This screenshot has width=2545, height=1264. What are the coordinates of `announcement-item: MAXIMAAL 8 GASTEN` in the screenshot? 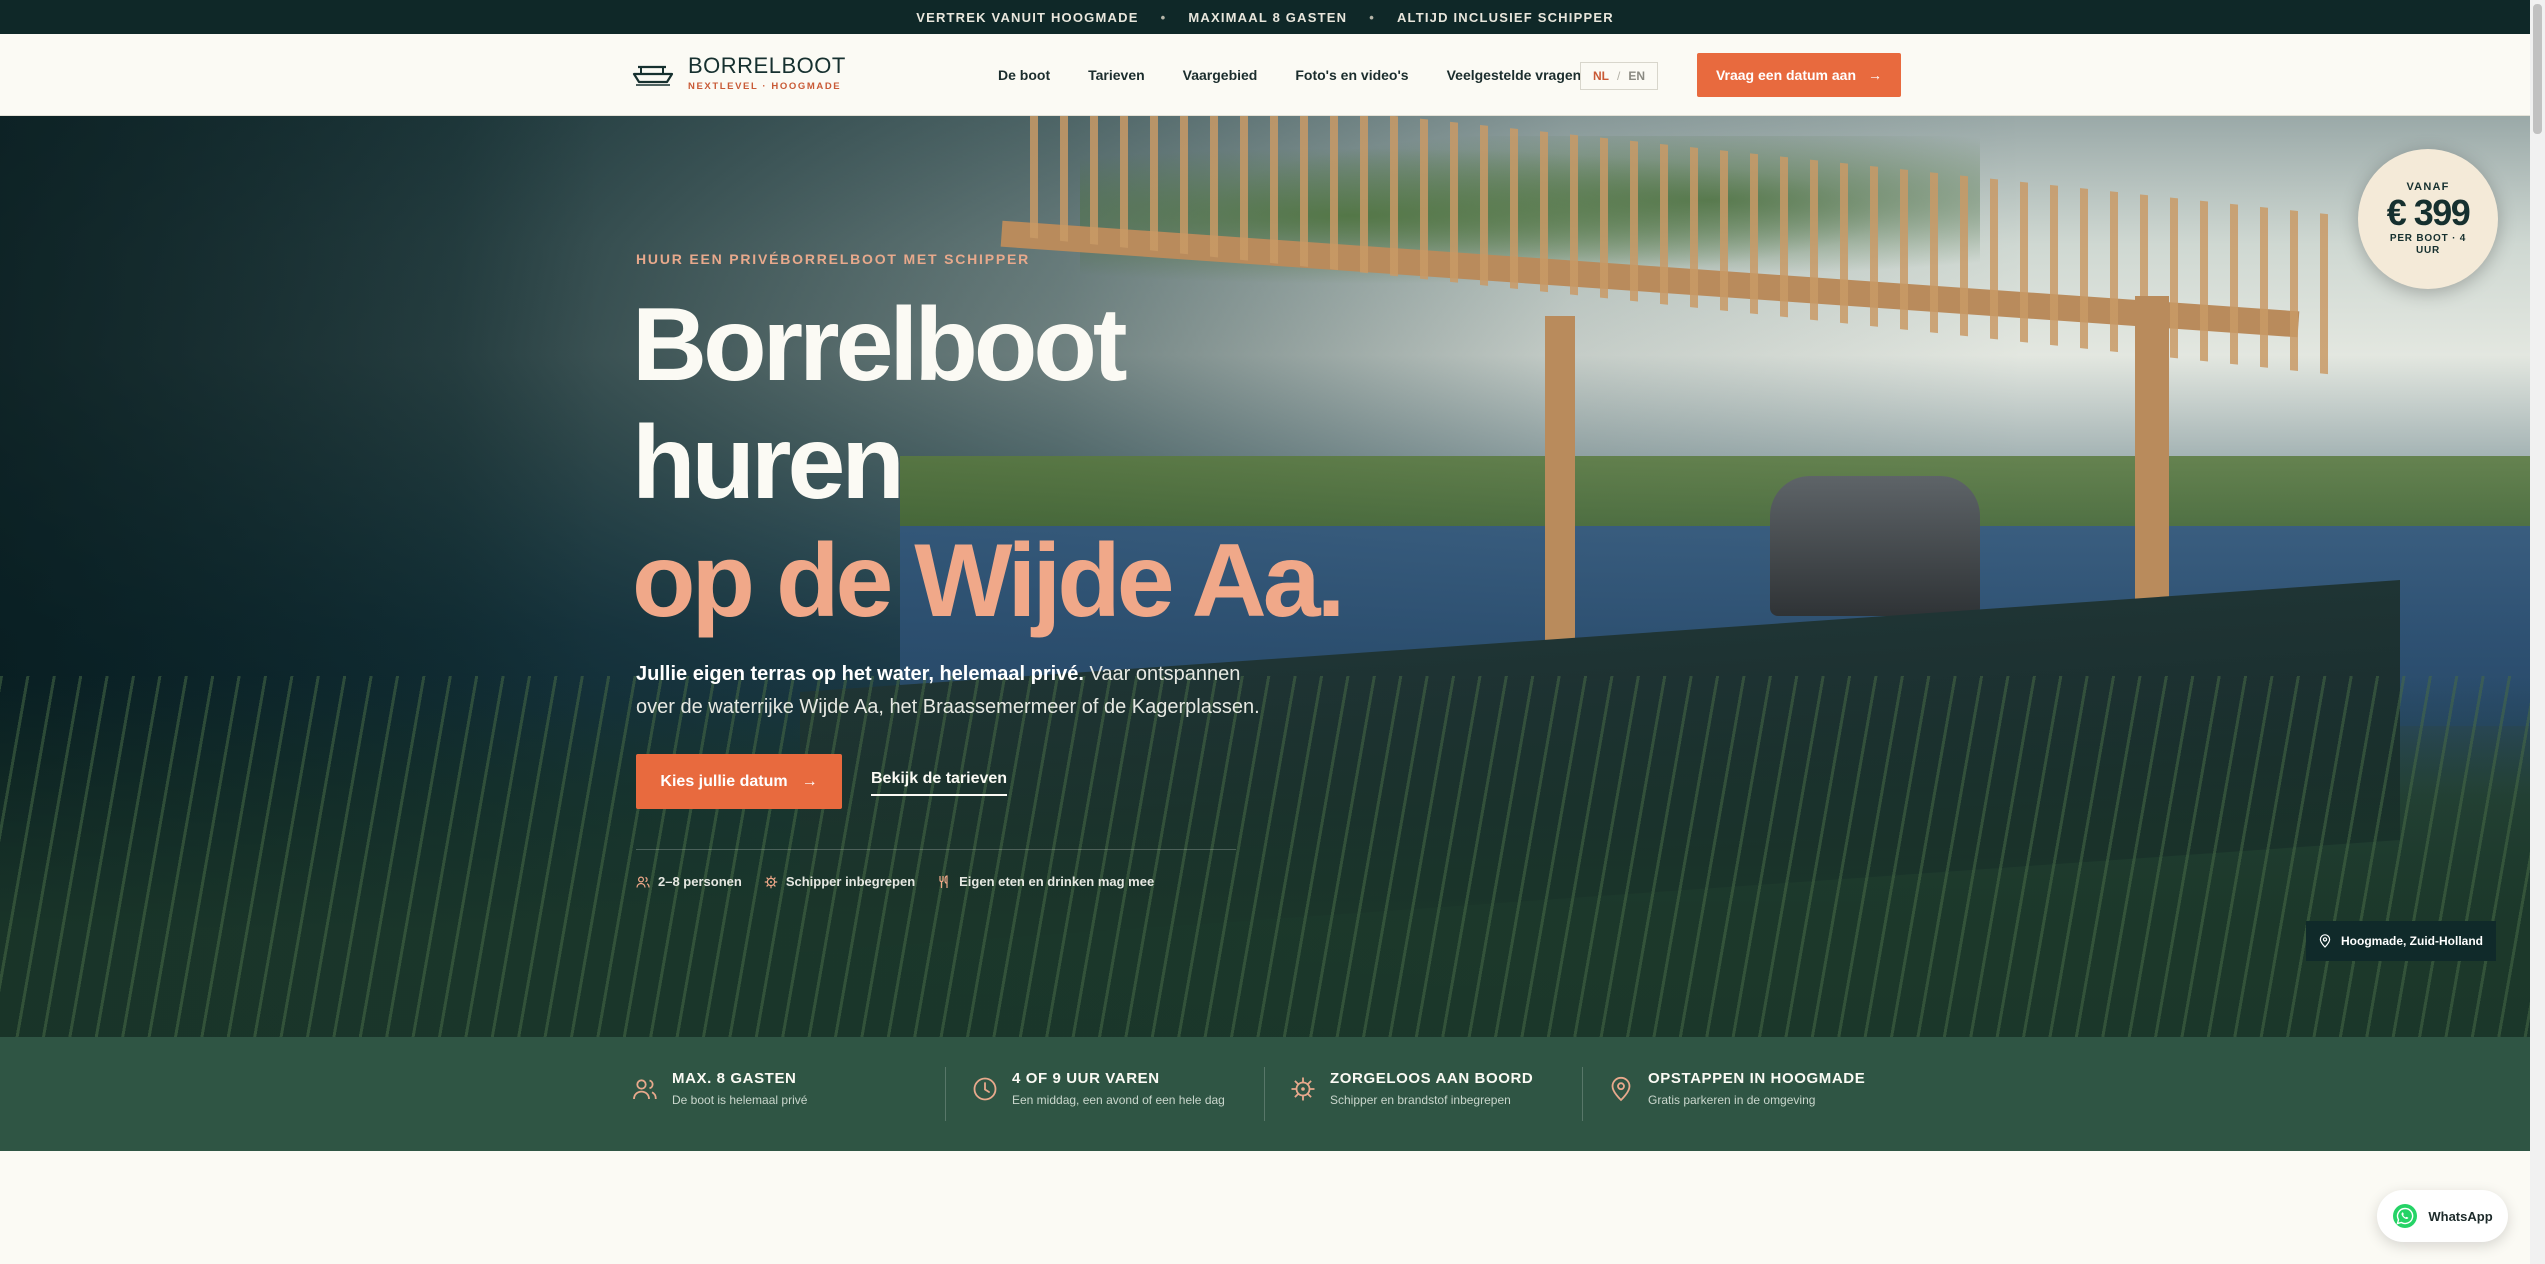 It's located at (1268, 17).